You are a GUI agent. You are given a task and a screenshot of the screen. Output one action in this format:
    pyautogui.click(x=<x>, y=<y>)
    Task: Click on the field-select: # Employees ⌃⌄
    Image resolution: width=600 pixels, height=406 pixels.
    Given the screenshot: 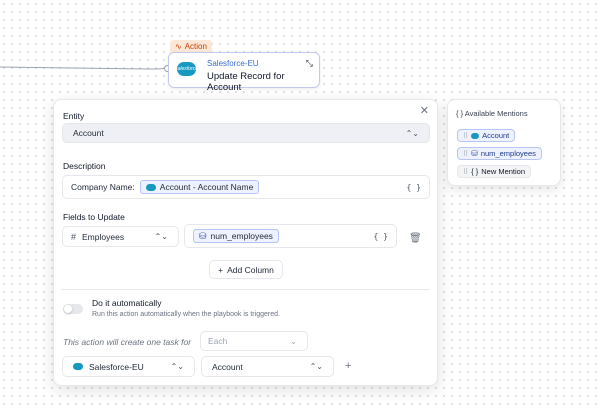 What is the action you would take?
    pyautogui.click(x=120, y=236)
    